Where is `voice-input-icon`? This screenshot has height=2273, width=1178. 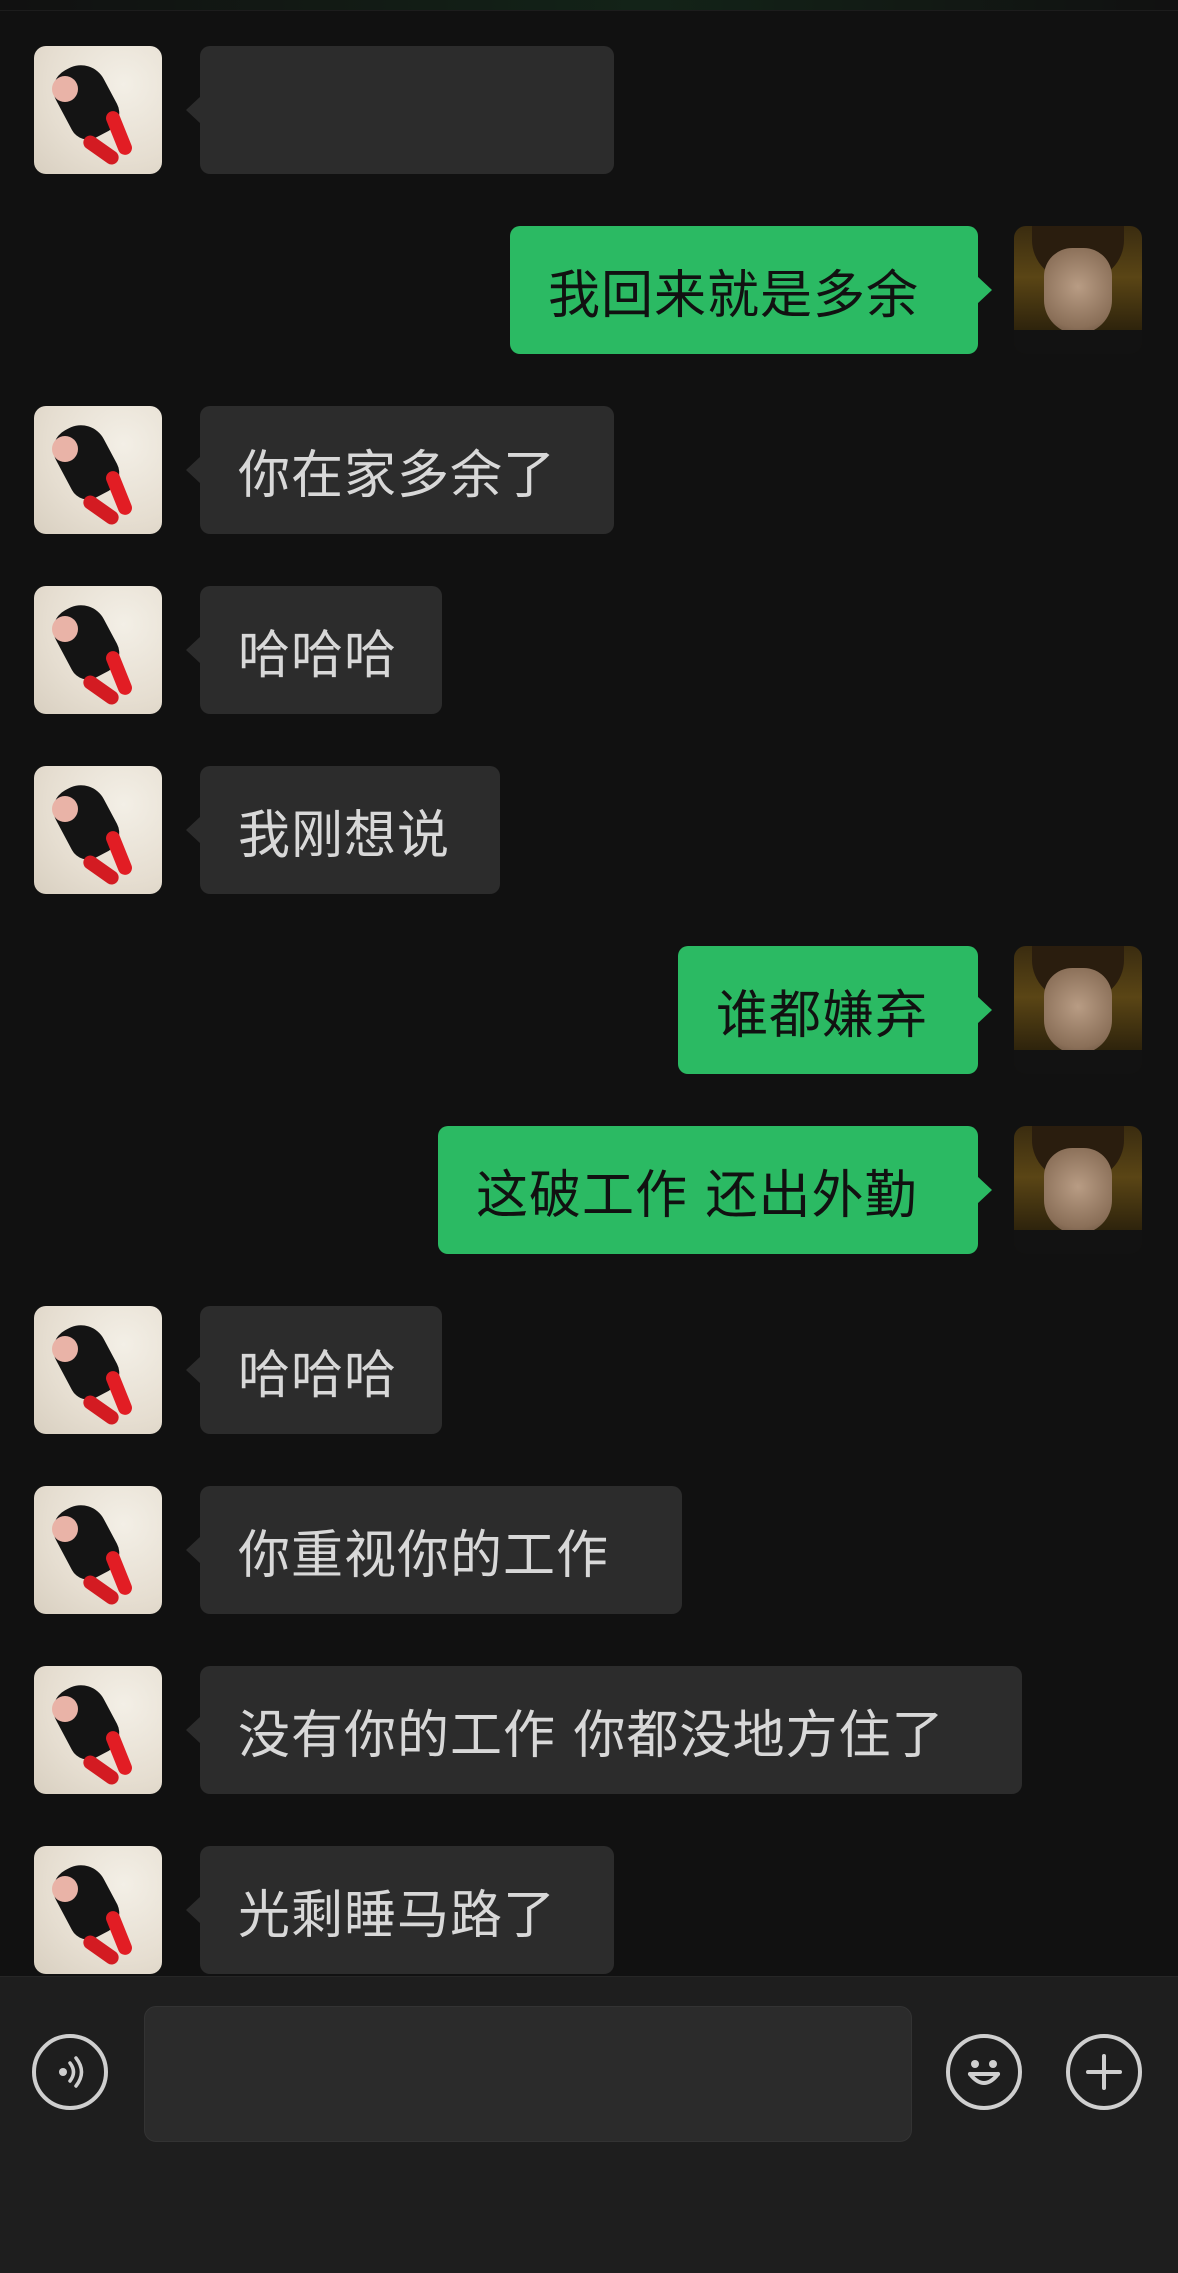 voice-input-icon is located at coordinates (71, 2072).